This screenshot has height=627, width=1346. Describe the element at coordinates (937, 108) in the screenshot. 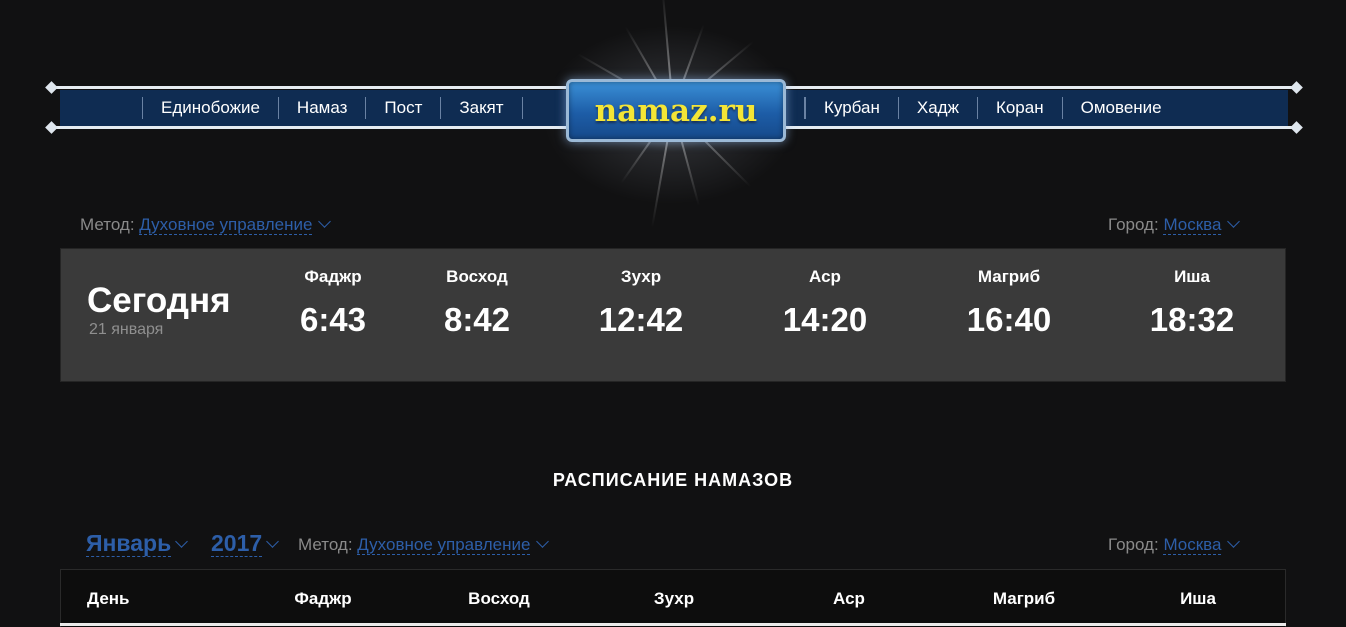

I see `nav-item-hadzh: Хадж` at that location.